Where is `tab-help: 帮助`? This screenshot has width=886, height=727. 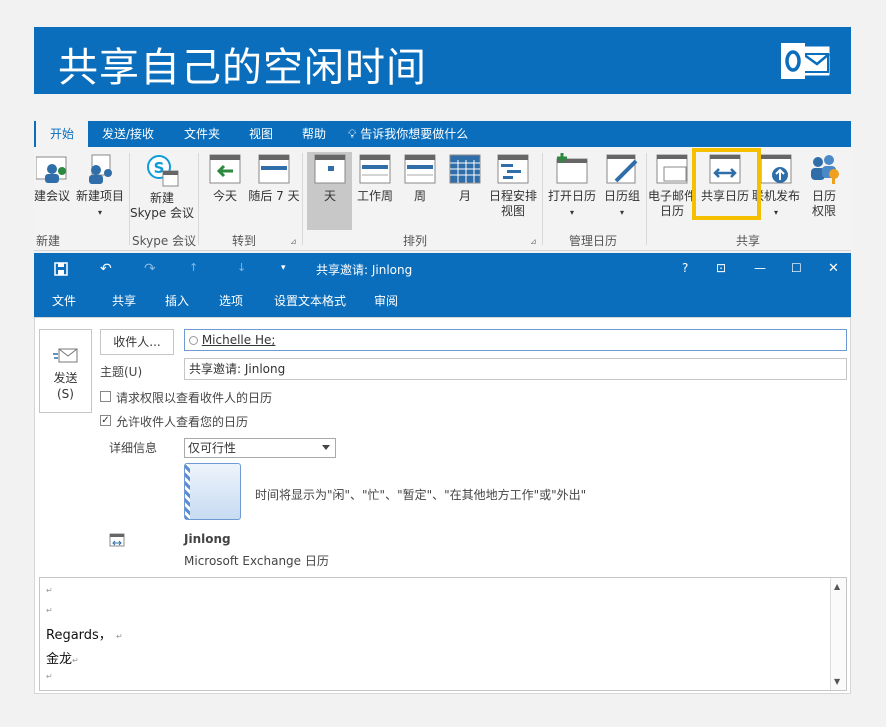
tab-help: 帮助 is located at coordinates (314, 134).